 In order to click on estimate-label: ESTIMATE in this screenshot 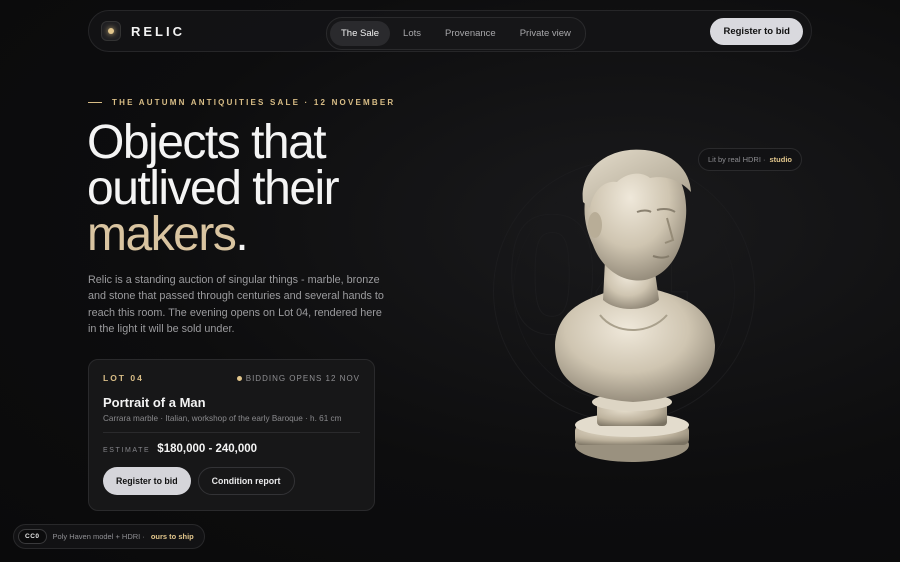, I will do `click(127, 450)`.